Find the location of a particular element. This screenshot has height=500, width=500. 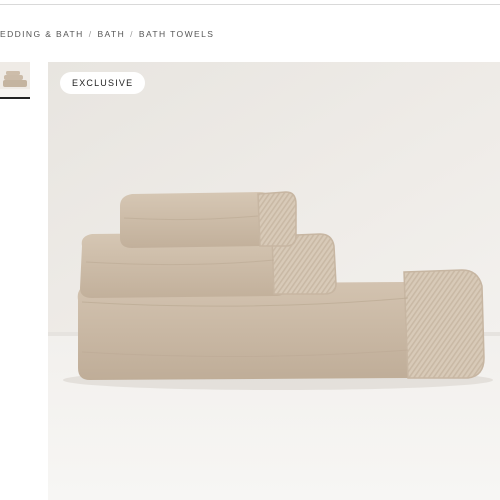

towel-thumbnail-image is located at coordinates (15, 80).